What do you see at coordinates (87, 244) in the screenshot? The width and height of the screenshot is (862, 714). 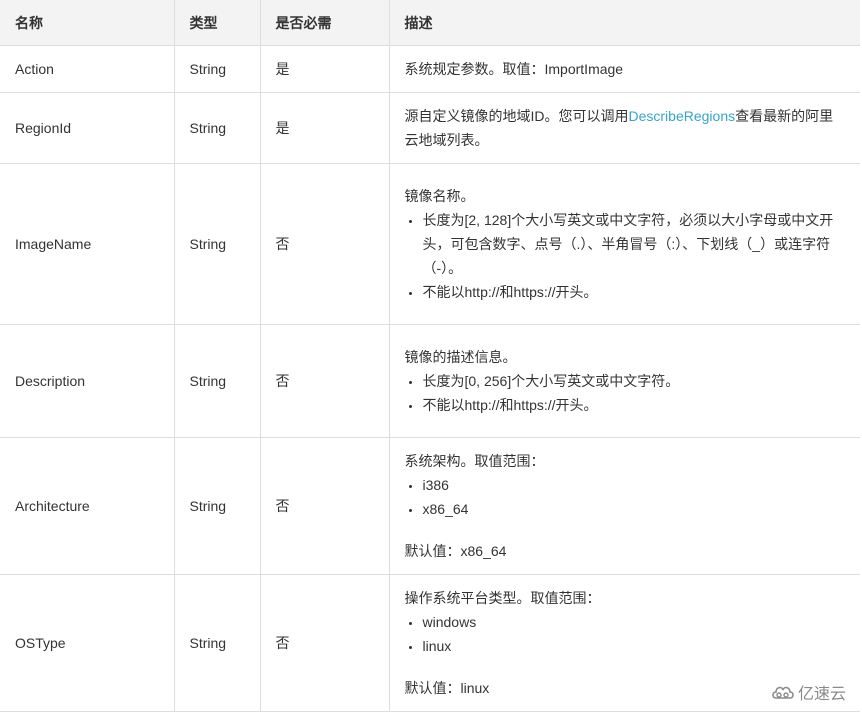 I see `param-name: ImageName` at bounding box center [87, 244].